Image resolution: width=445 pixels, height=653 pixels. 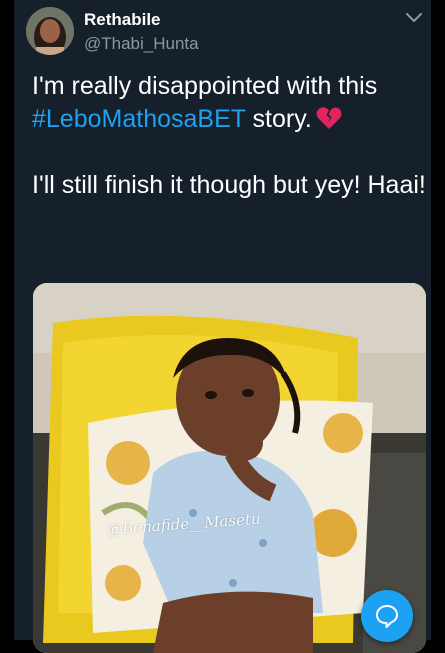 I want to click on avatar, so click(x=50, y=31).